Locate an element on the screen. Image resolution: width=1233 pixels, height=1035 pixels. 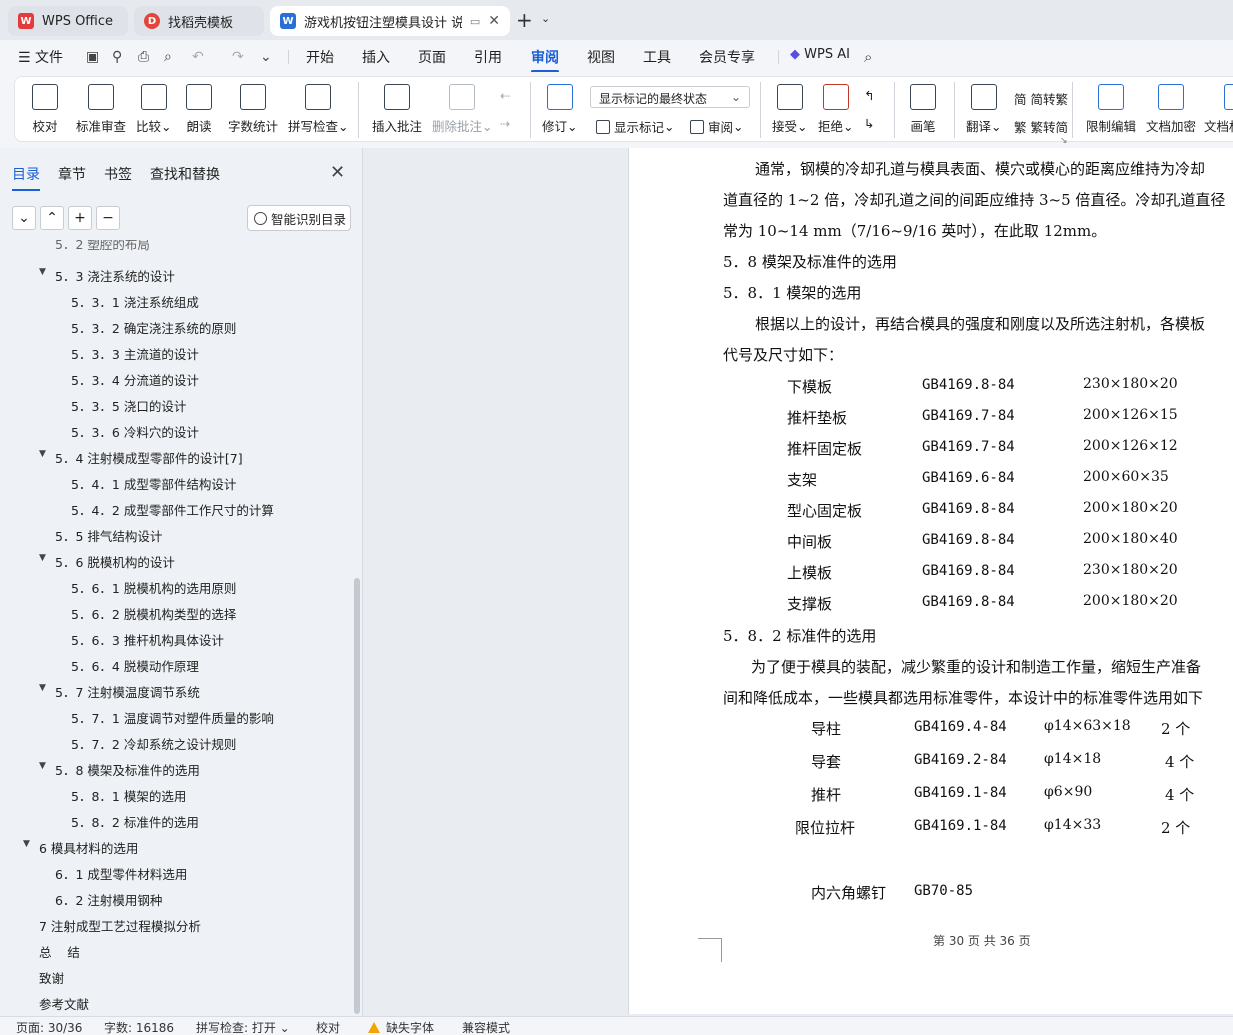
toc-item: 5．3．4 分流道的设计 is located at coordinates (135, 379).